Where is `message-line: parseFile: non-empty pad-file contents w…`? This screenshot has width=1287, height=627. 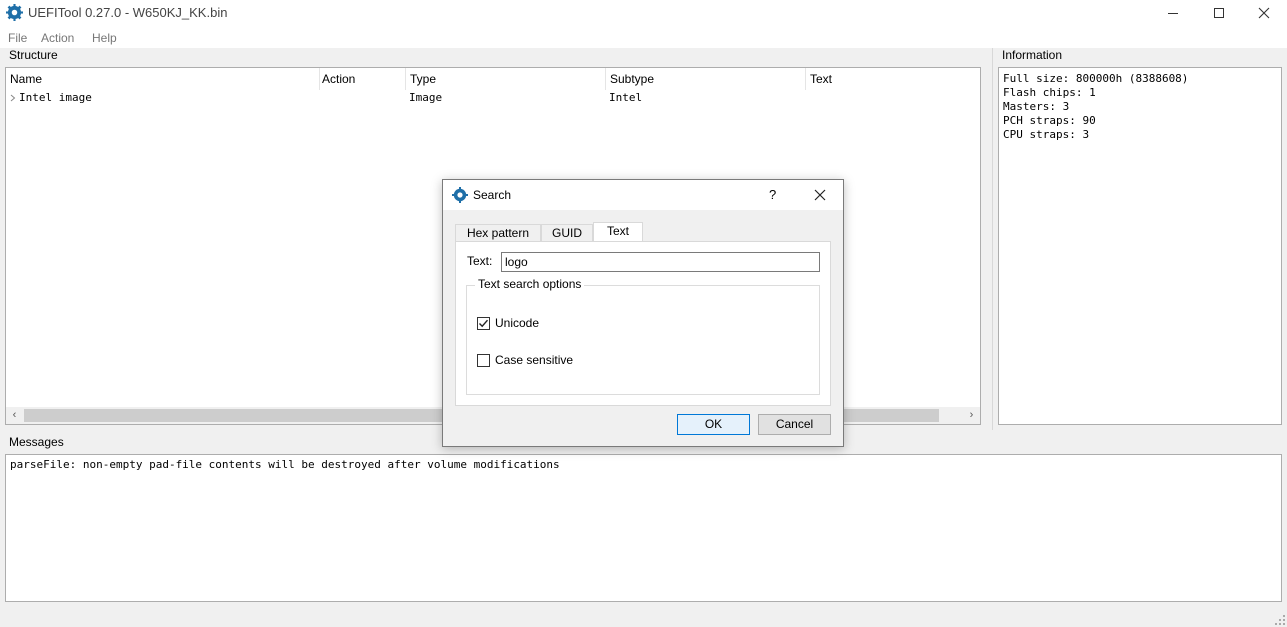 message-line: parseFile: non-empty pad-file contents w… is located at coordinates (285, 464).